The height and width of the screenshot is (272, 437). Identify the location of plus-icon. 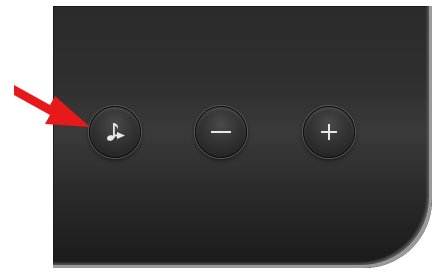
(329, 132).